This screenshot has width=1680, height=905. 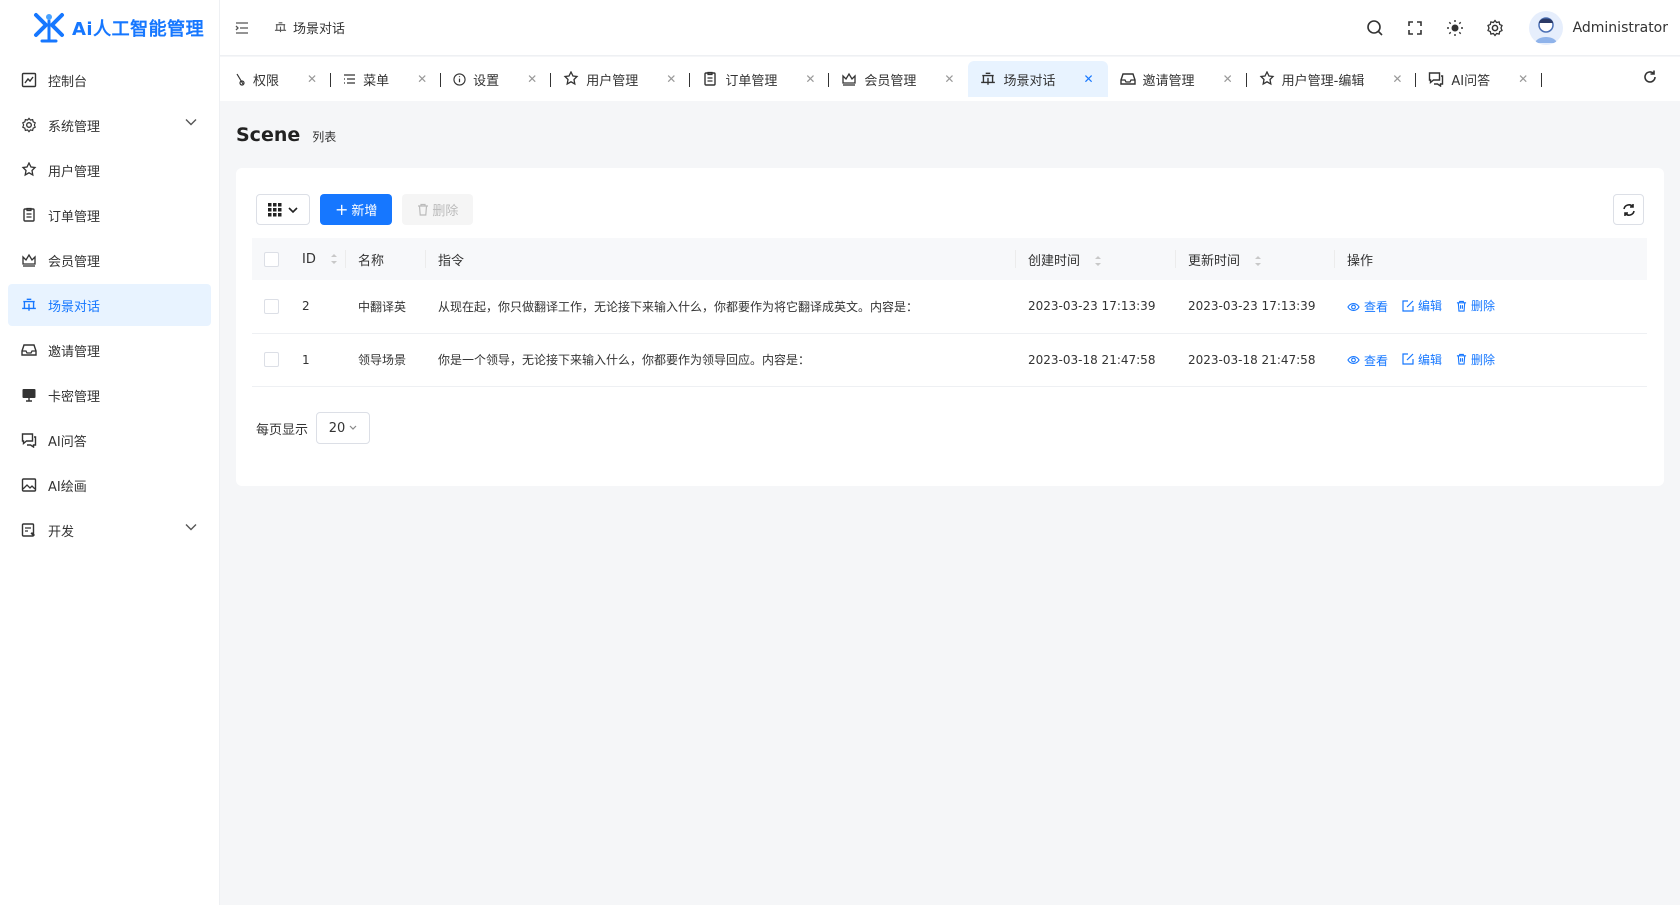 I want to click on search-button, so click(x=1375, y=28).